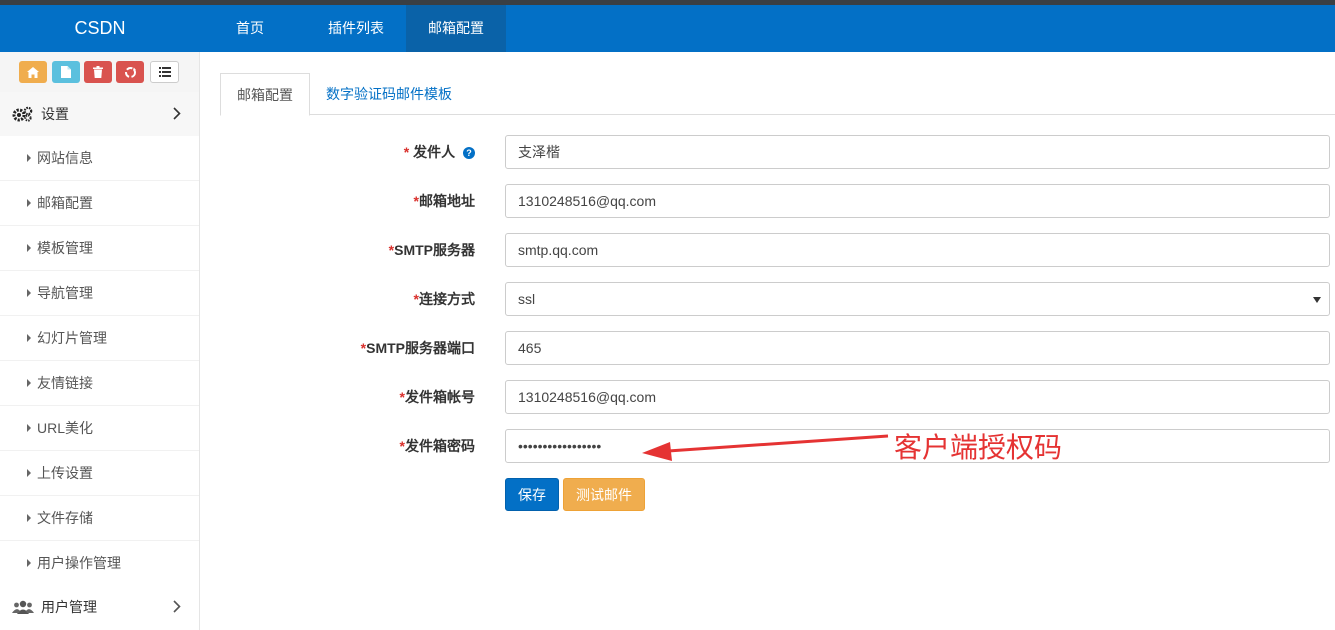 The height and width of the screenshot is (630, 1335). Describe the element at coordinates (978, 447) in the screenshot. I see `annotation-text: 客户端授权码` at that location.